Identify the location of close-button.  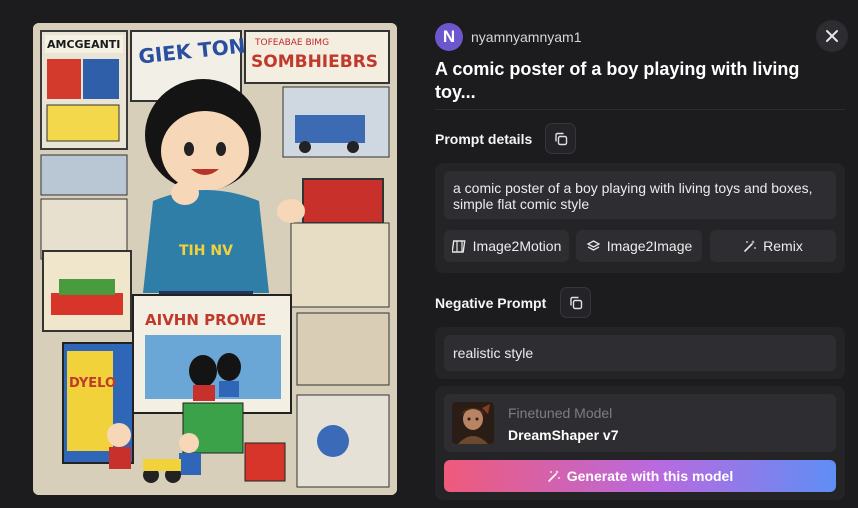
(832, 36).